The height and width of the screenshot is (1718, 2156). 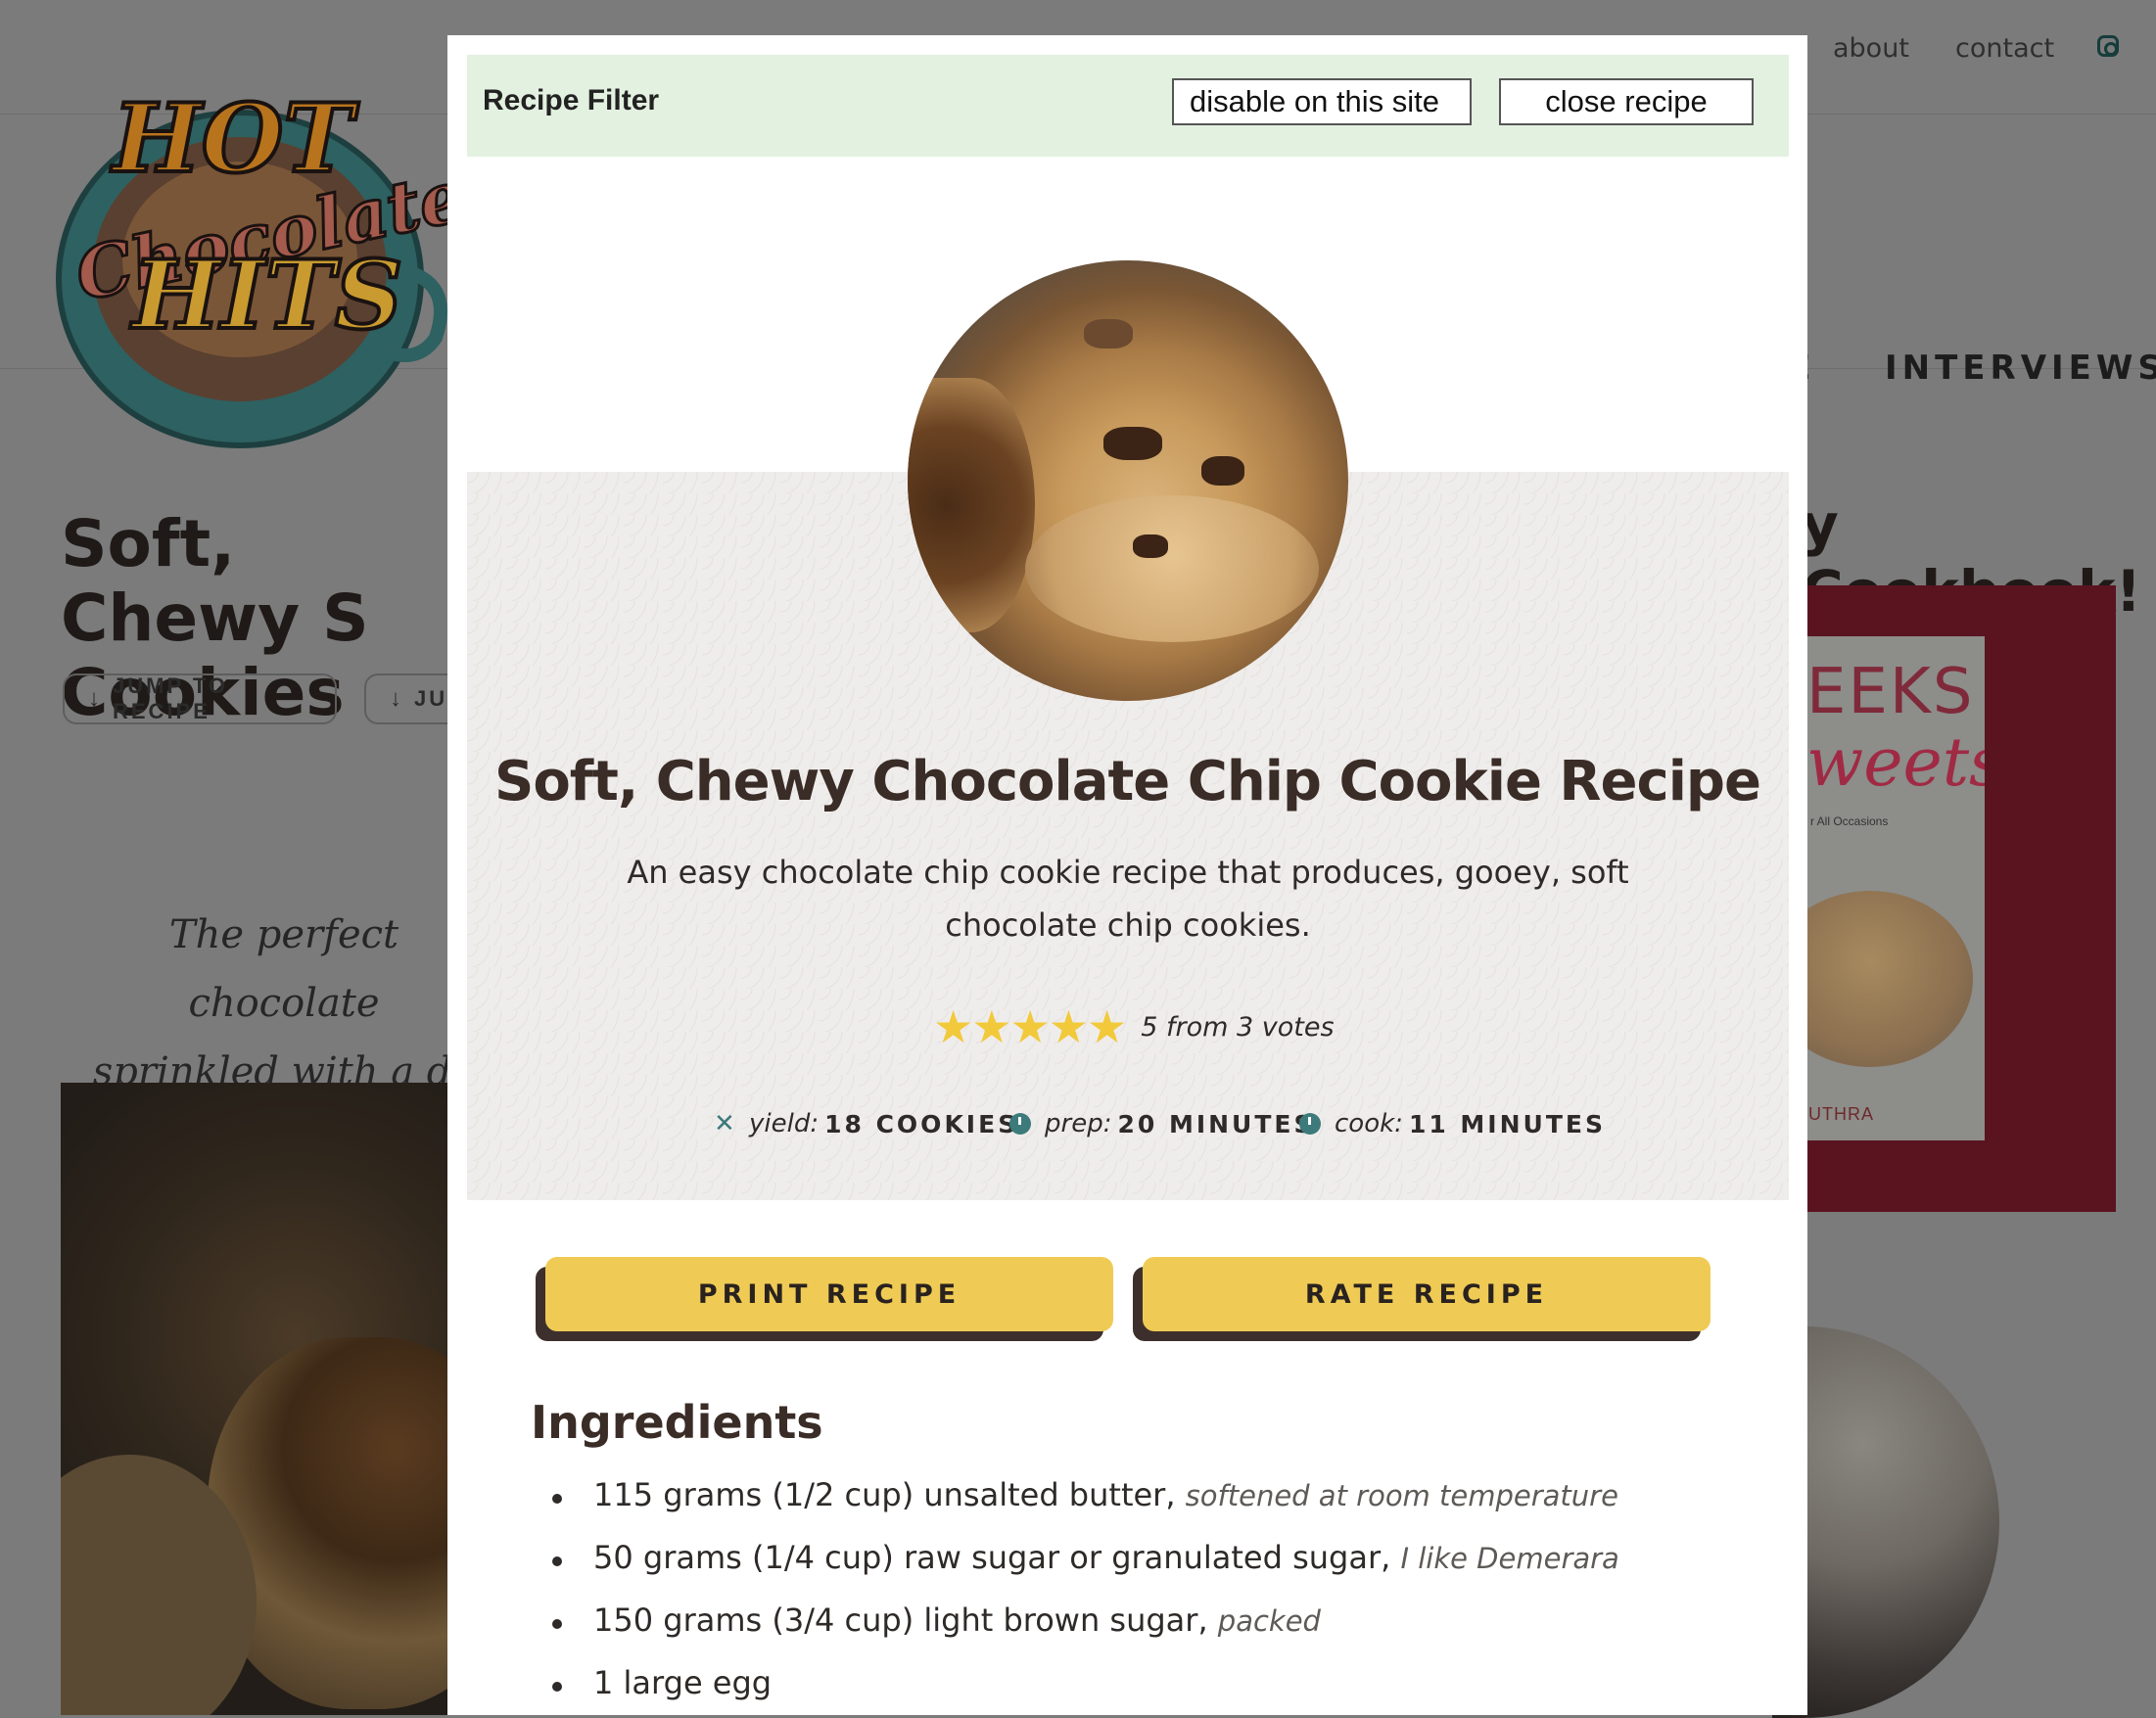 I want to click on jump-to-recipe-button: ↓ JUMP TO RECIPE, so click(x=200, y=698).